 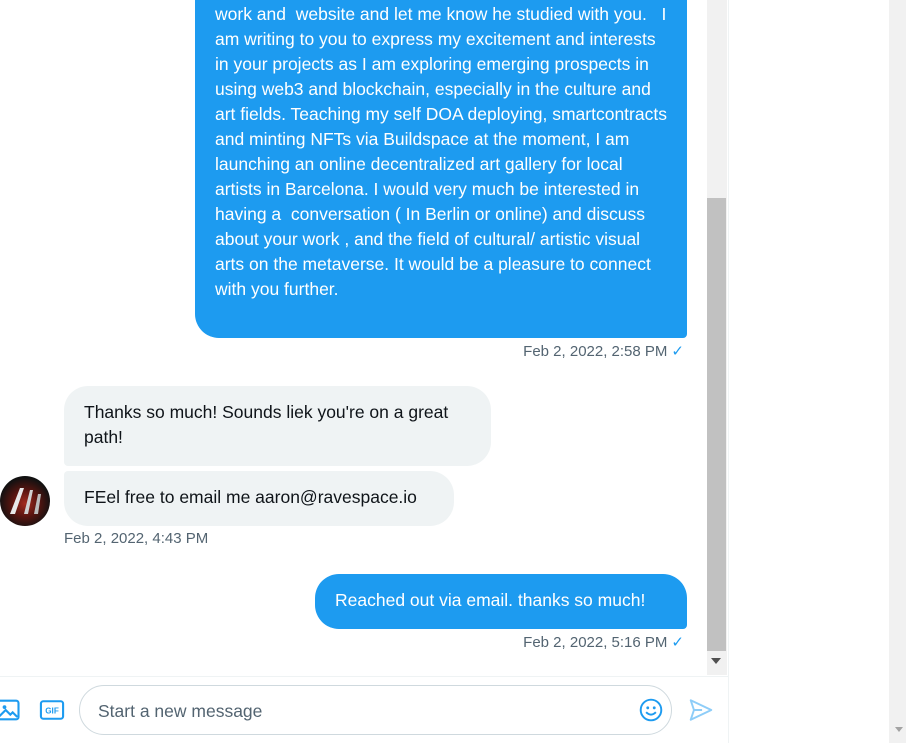 I want to click on media-button, so click(x=11, y=710).